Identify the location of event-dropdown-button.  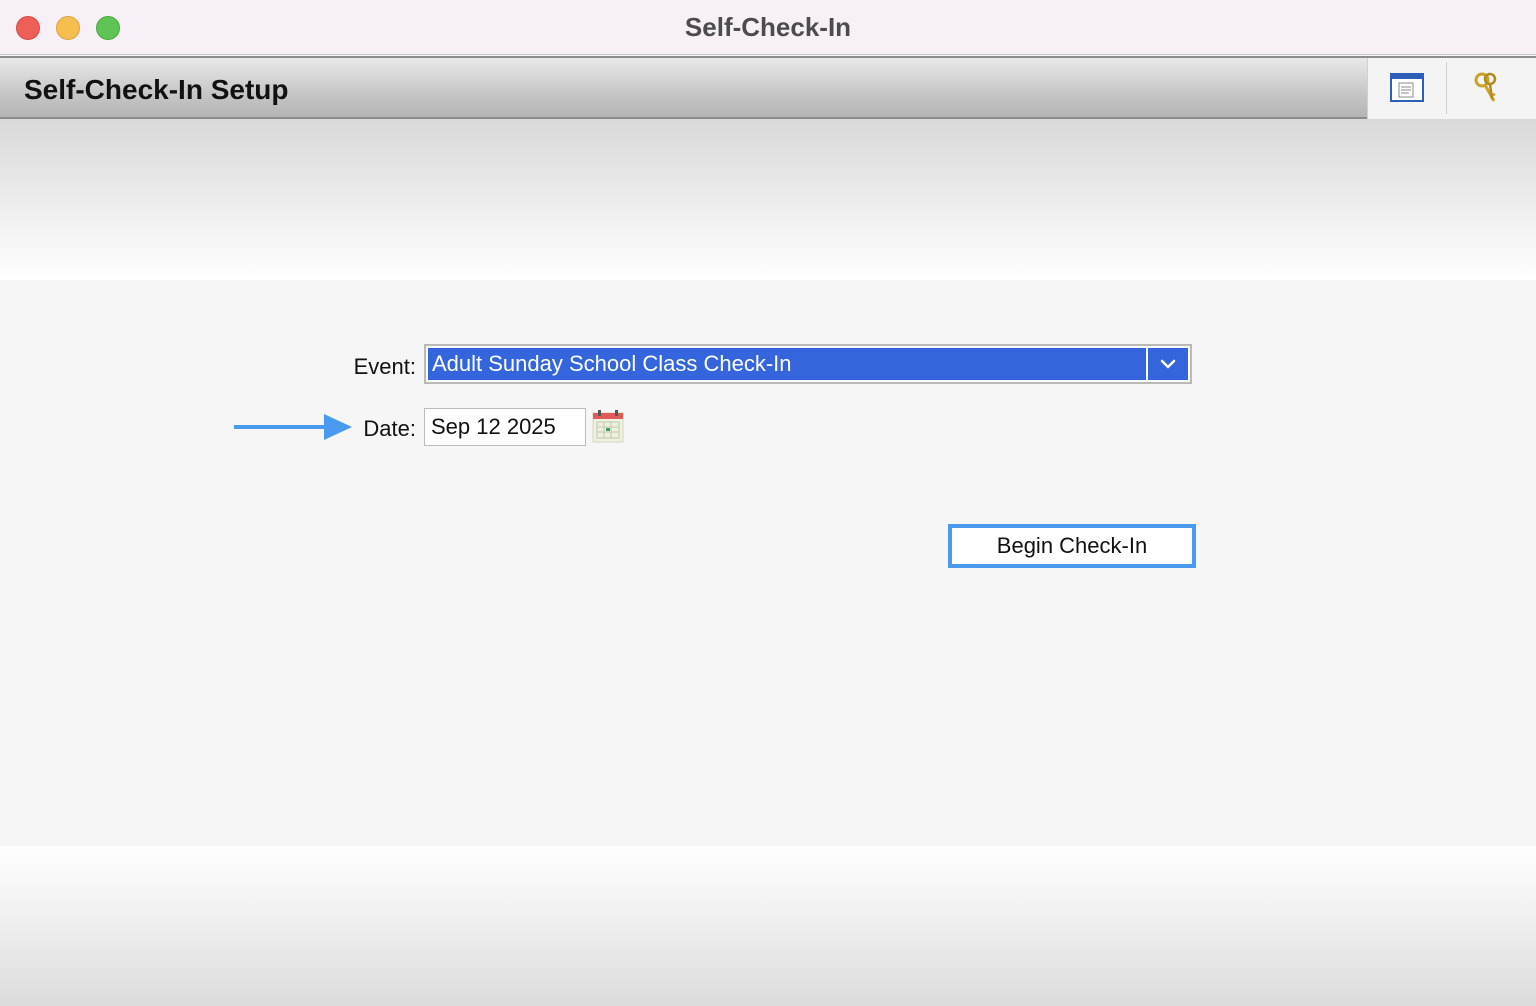
(1168, 364).